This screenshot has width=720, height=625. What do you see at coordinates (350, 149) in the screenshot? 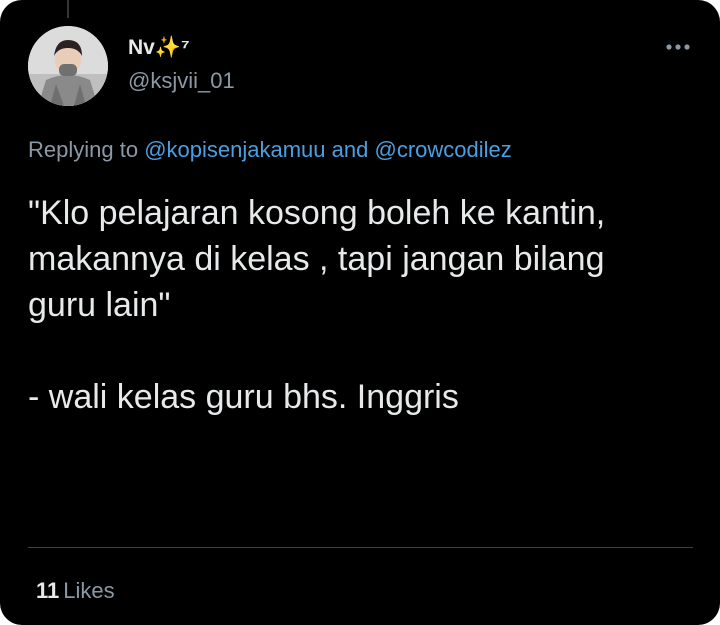
I see `replying-to-conjunction: and` at bounding box center [350, 149].